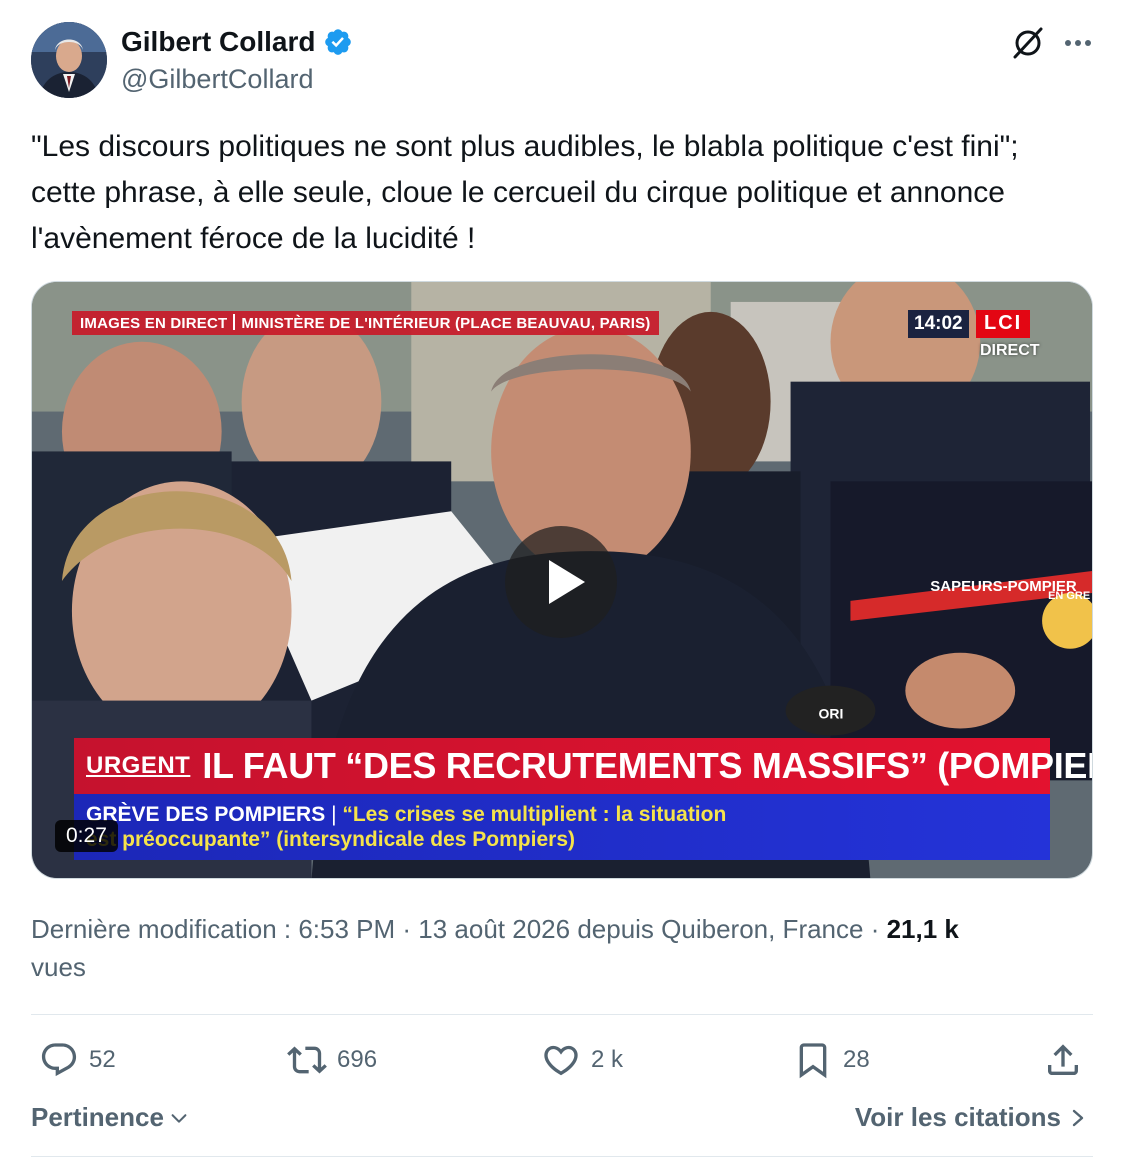 The image size is (1123, 1158). I want to click on chevron-down-icon, so click(179, 1118).